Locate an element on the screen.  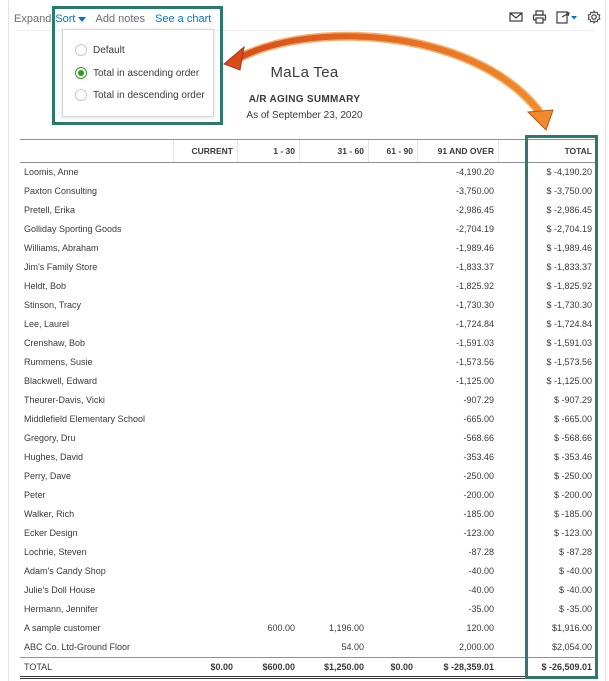
cell-91-over: -1,833.37 is located at coordinates (457, 267).